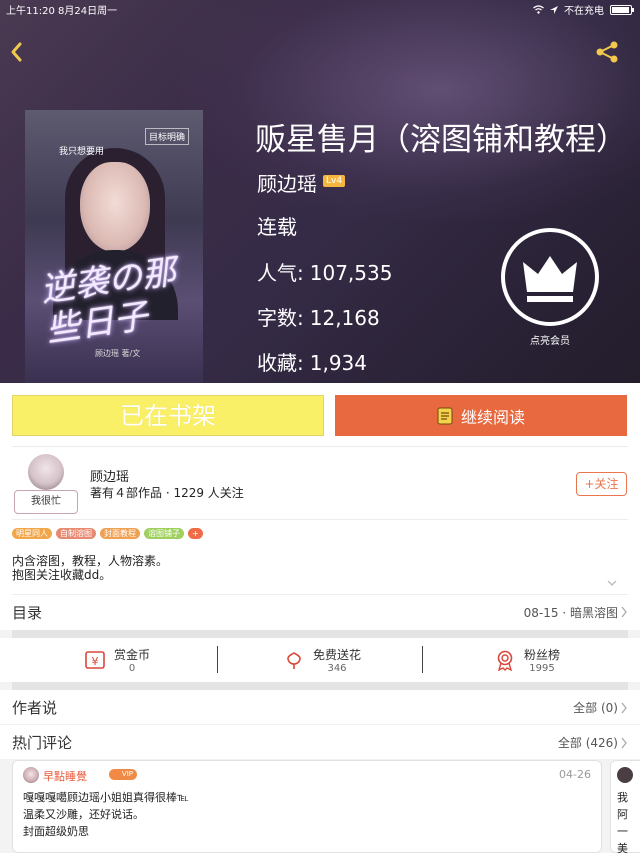 This screenshot has height=853, width=640. Describe the element at coordinates (294, 660) in the screenshot. I see `flower-icon` at that location.